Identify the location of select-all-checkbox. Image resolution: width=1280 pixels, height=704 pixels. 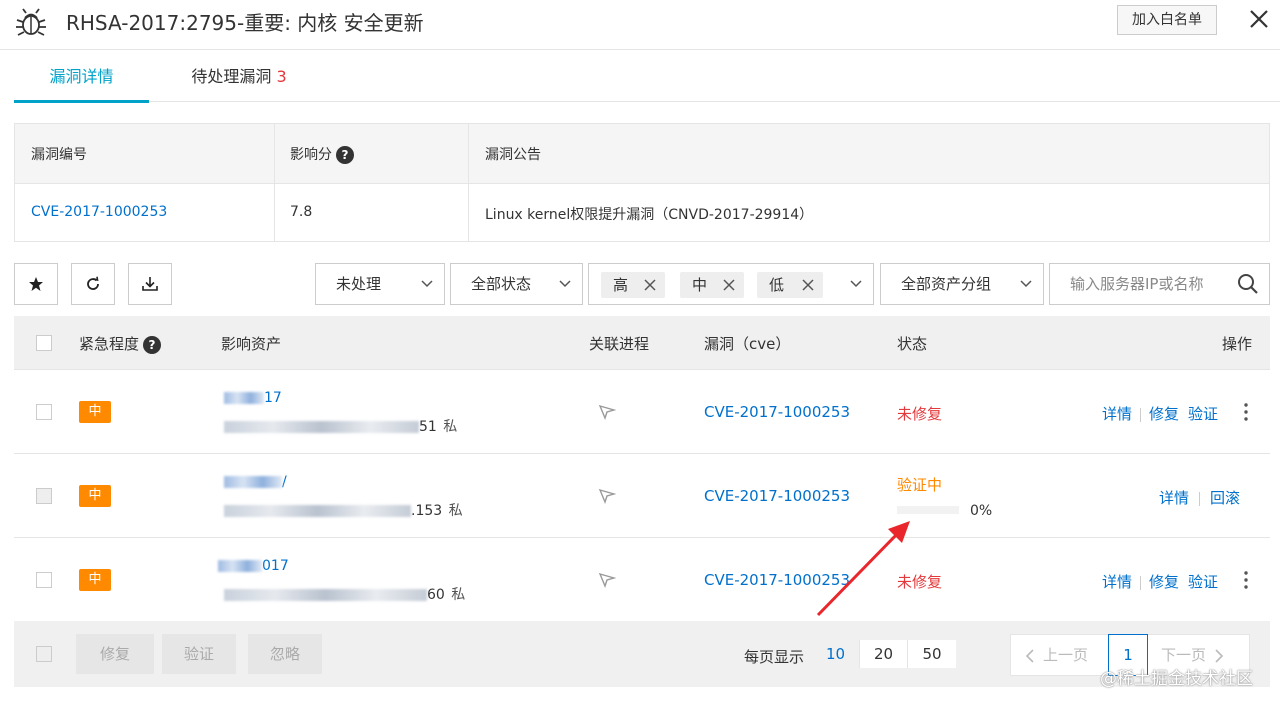
(44, 343).